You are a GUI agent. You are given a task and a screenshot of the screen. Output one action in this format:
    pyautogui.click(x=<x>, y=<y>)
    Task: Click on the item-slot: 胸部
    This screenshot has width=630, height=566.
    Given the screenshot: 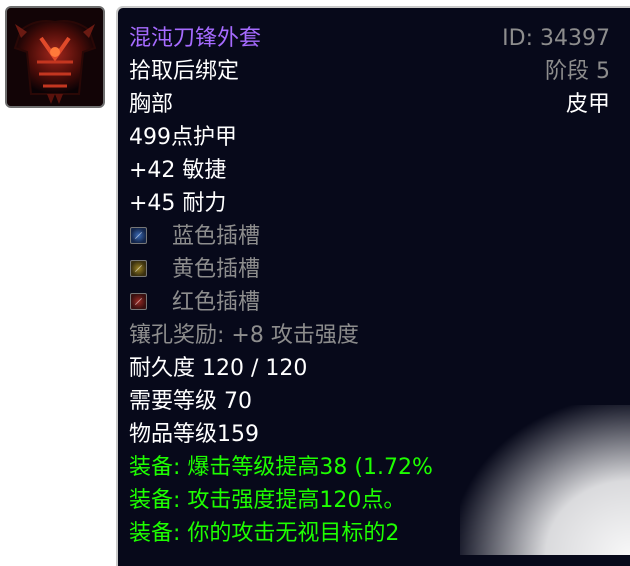 What is the action you would take?
    pyautogui.click(x=151, y=104)
    